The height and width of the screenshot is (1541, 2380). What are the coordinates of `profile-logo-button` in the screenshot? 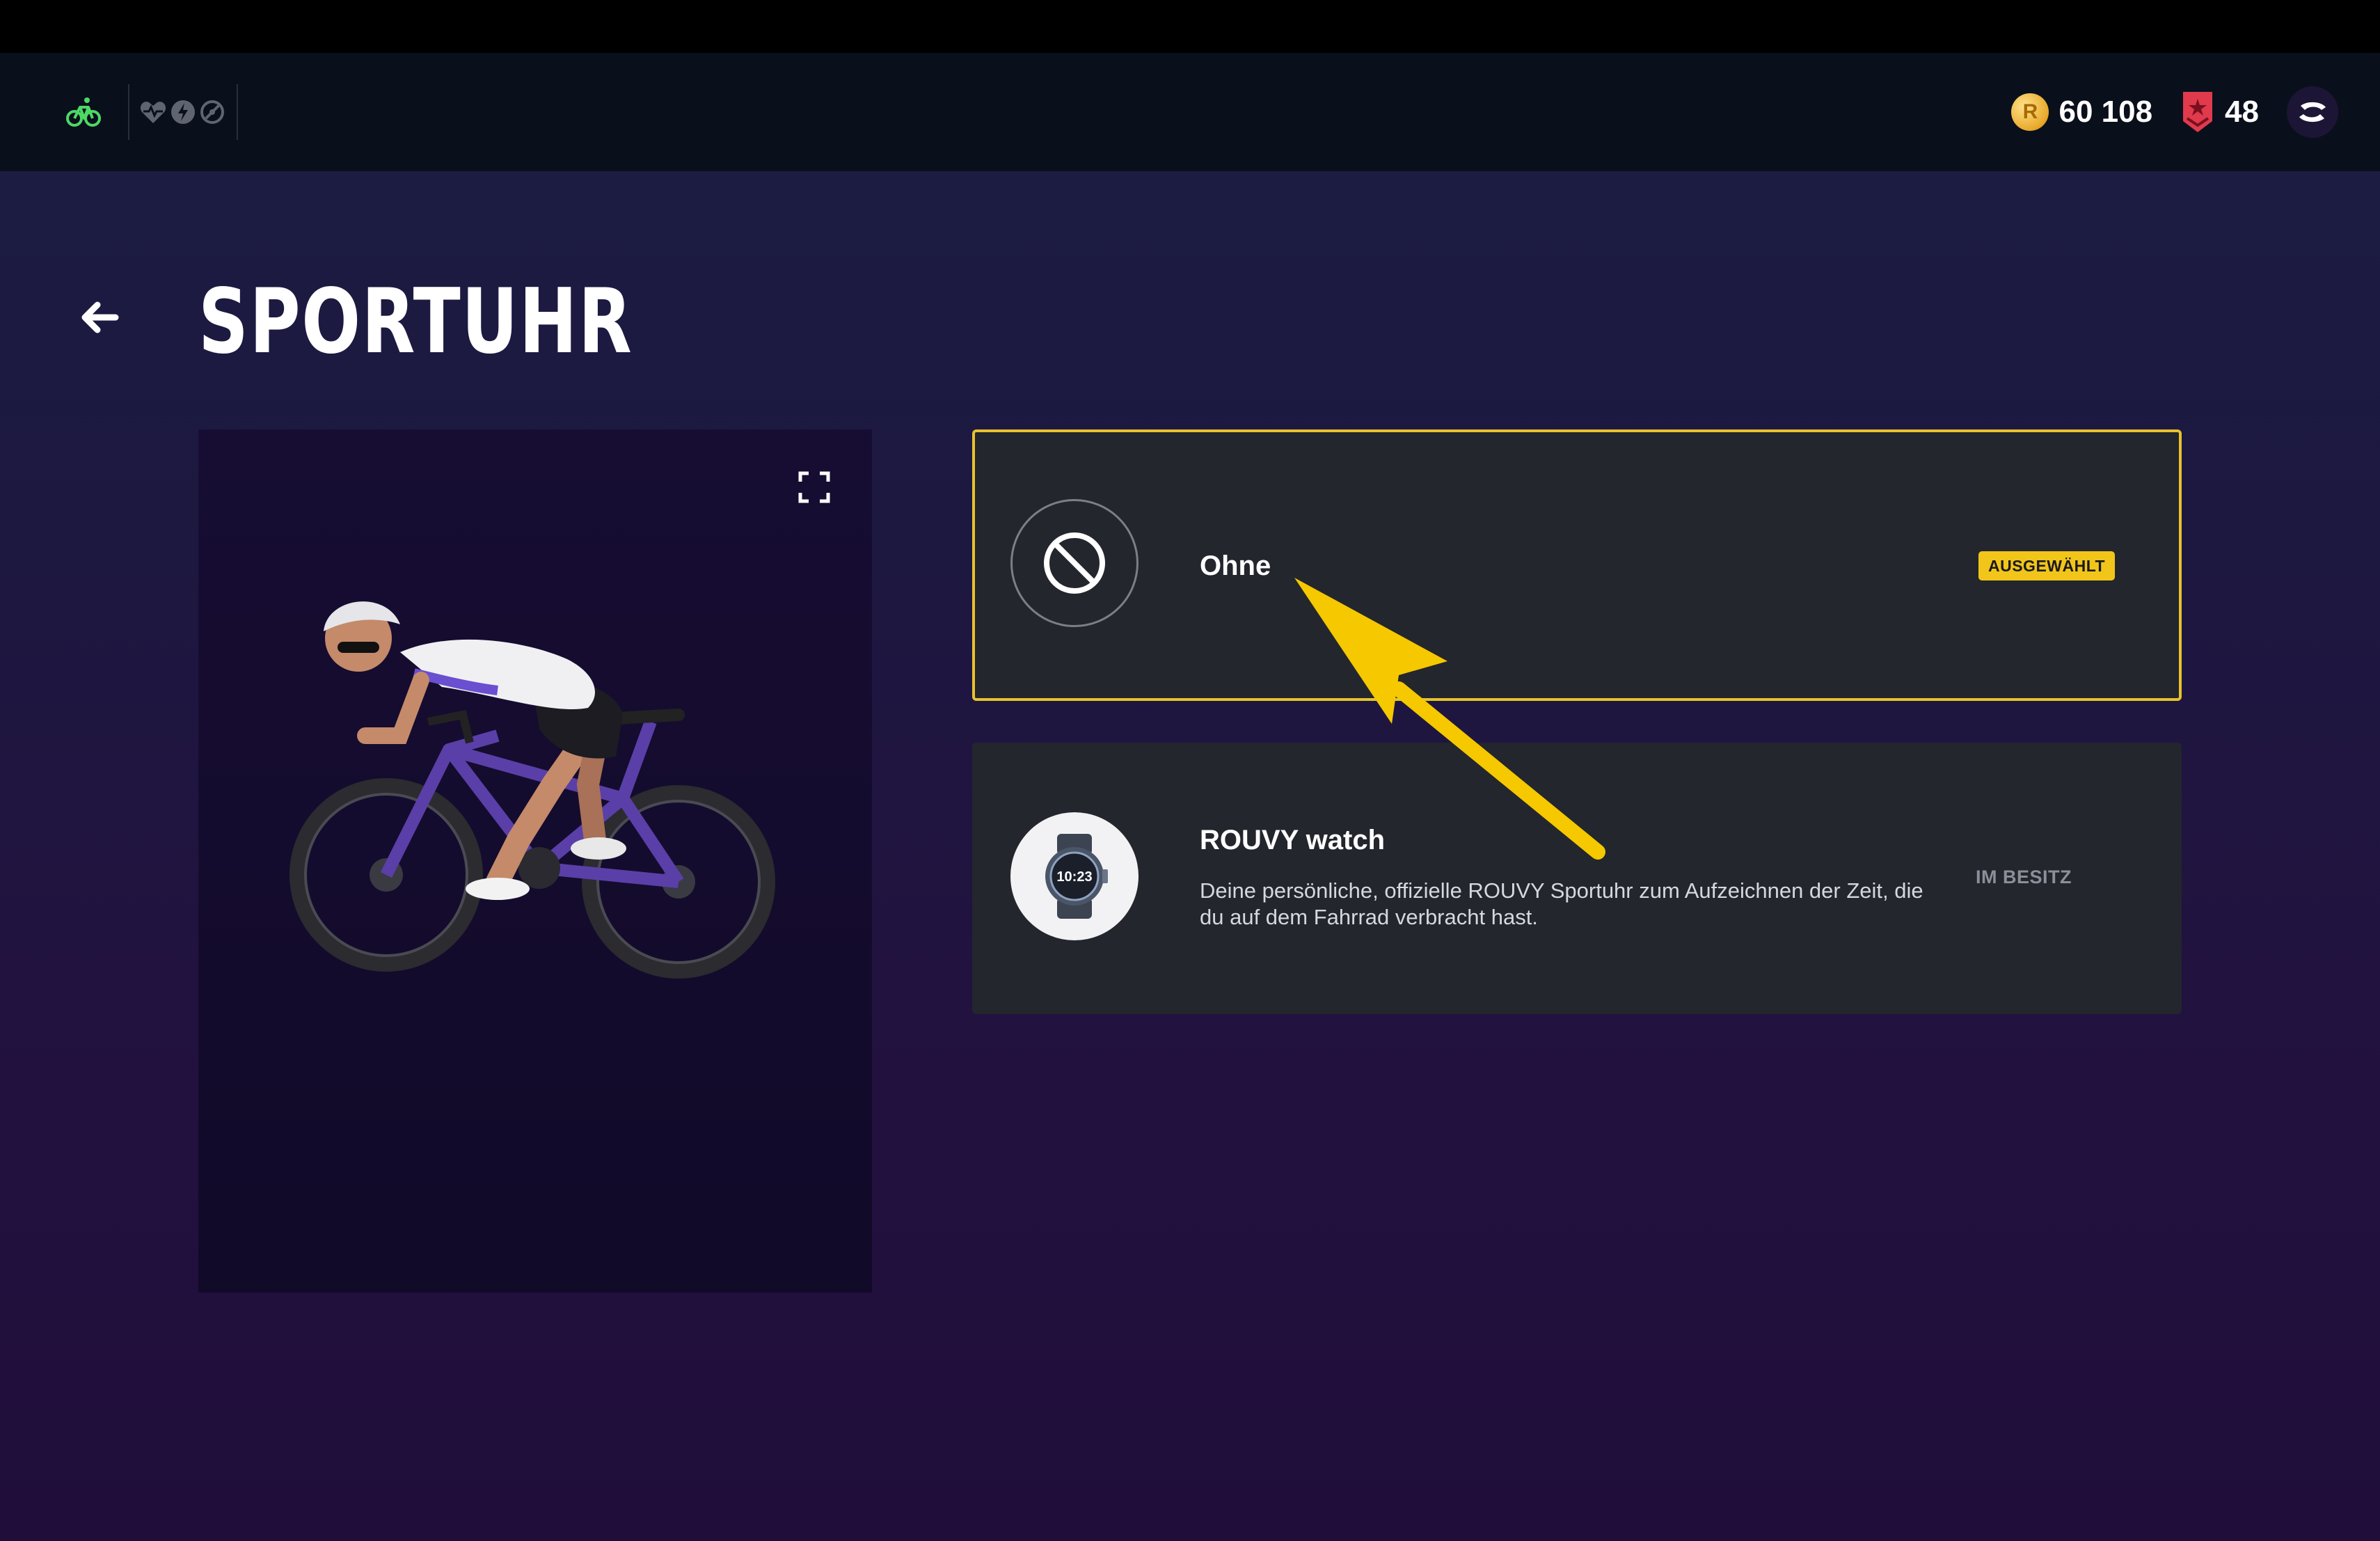 It's located at (2312, 112).